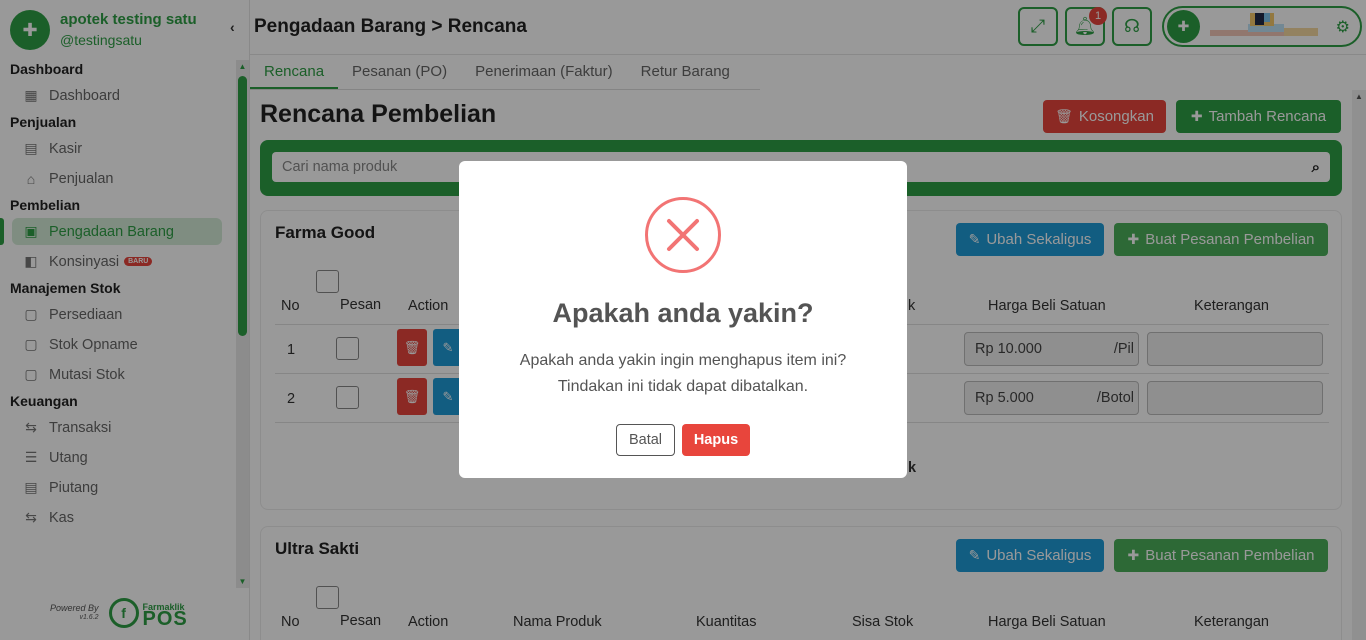  I want to click on dialog-title: Apakah anda yakin?, so click(683, 313).